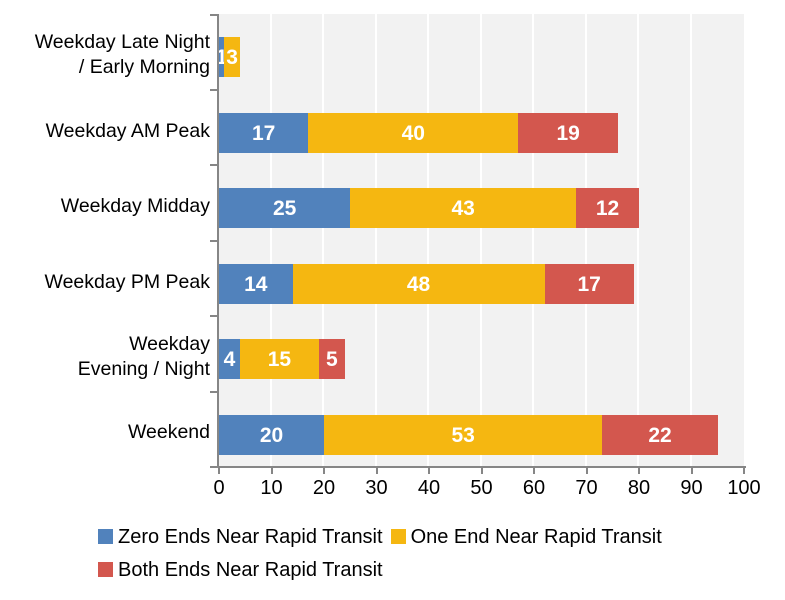 The image size is (785, 600). What do you see at coordinates (127, 282) in the screenshot?
I see `y-axis-label-weekday-pm-peak: Weekday PM Peak` at bounding box center [127, 282].